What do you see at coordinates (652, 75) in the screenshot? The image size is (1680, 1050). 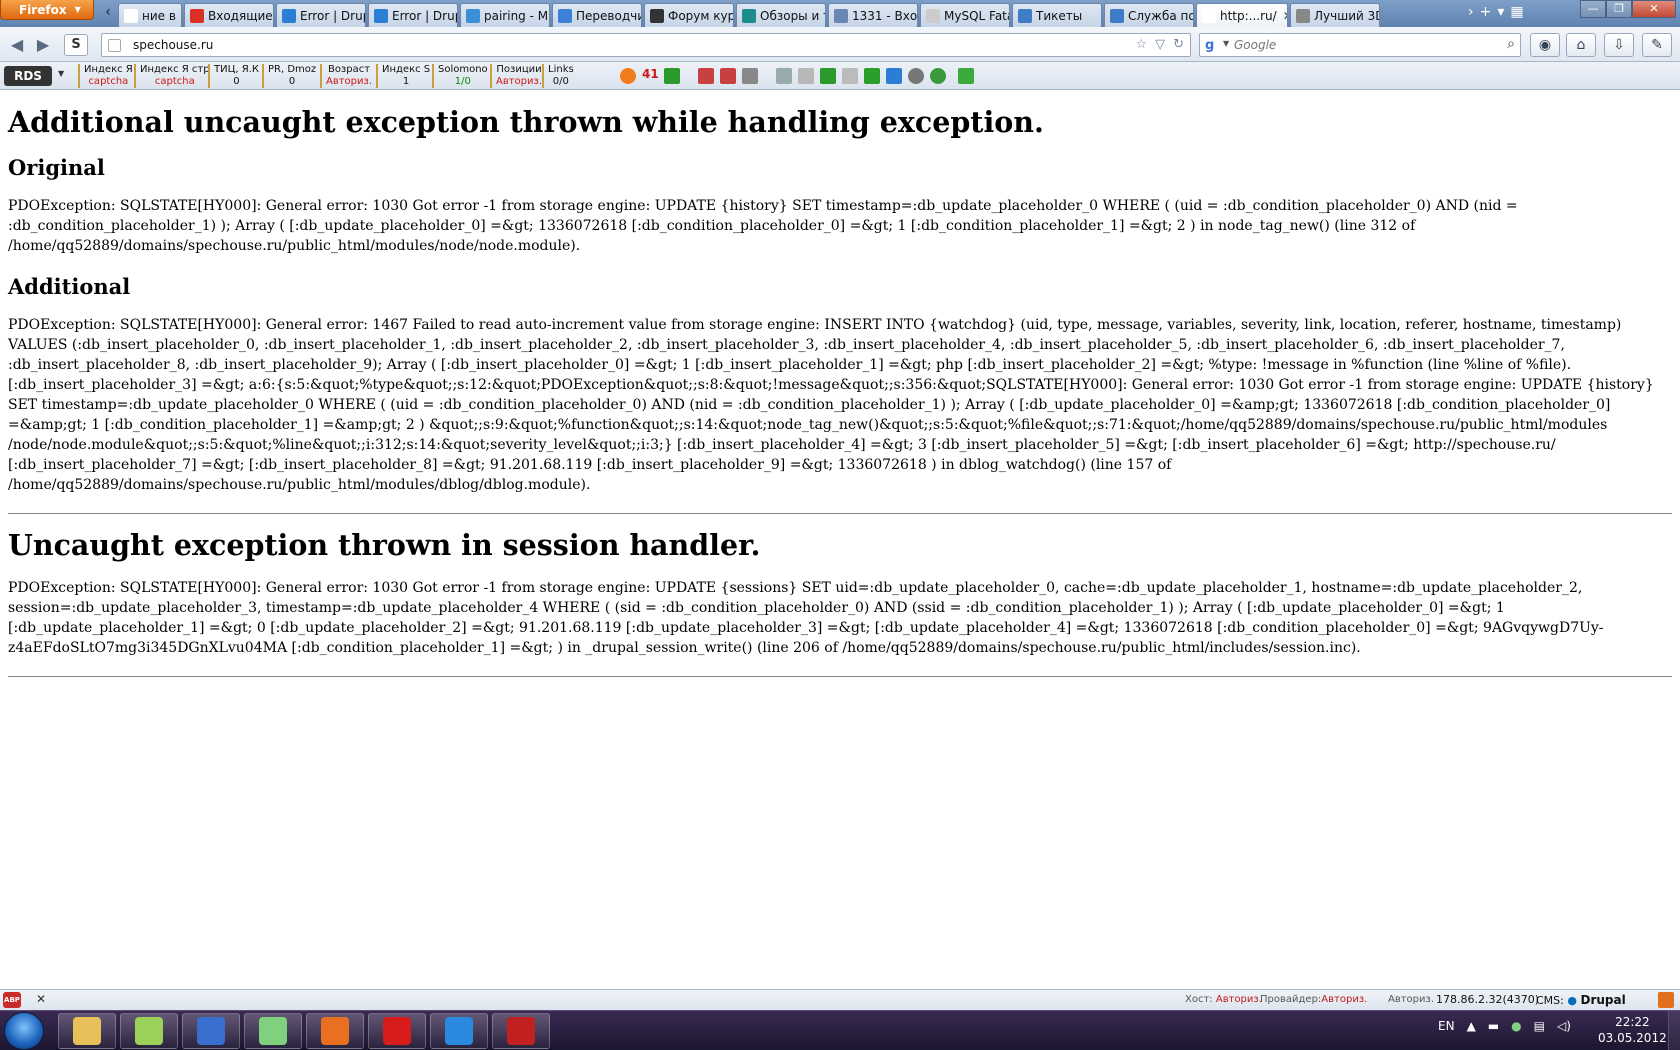 I see `rds-counter: 41` at bounding box center [652, 75].